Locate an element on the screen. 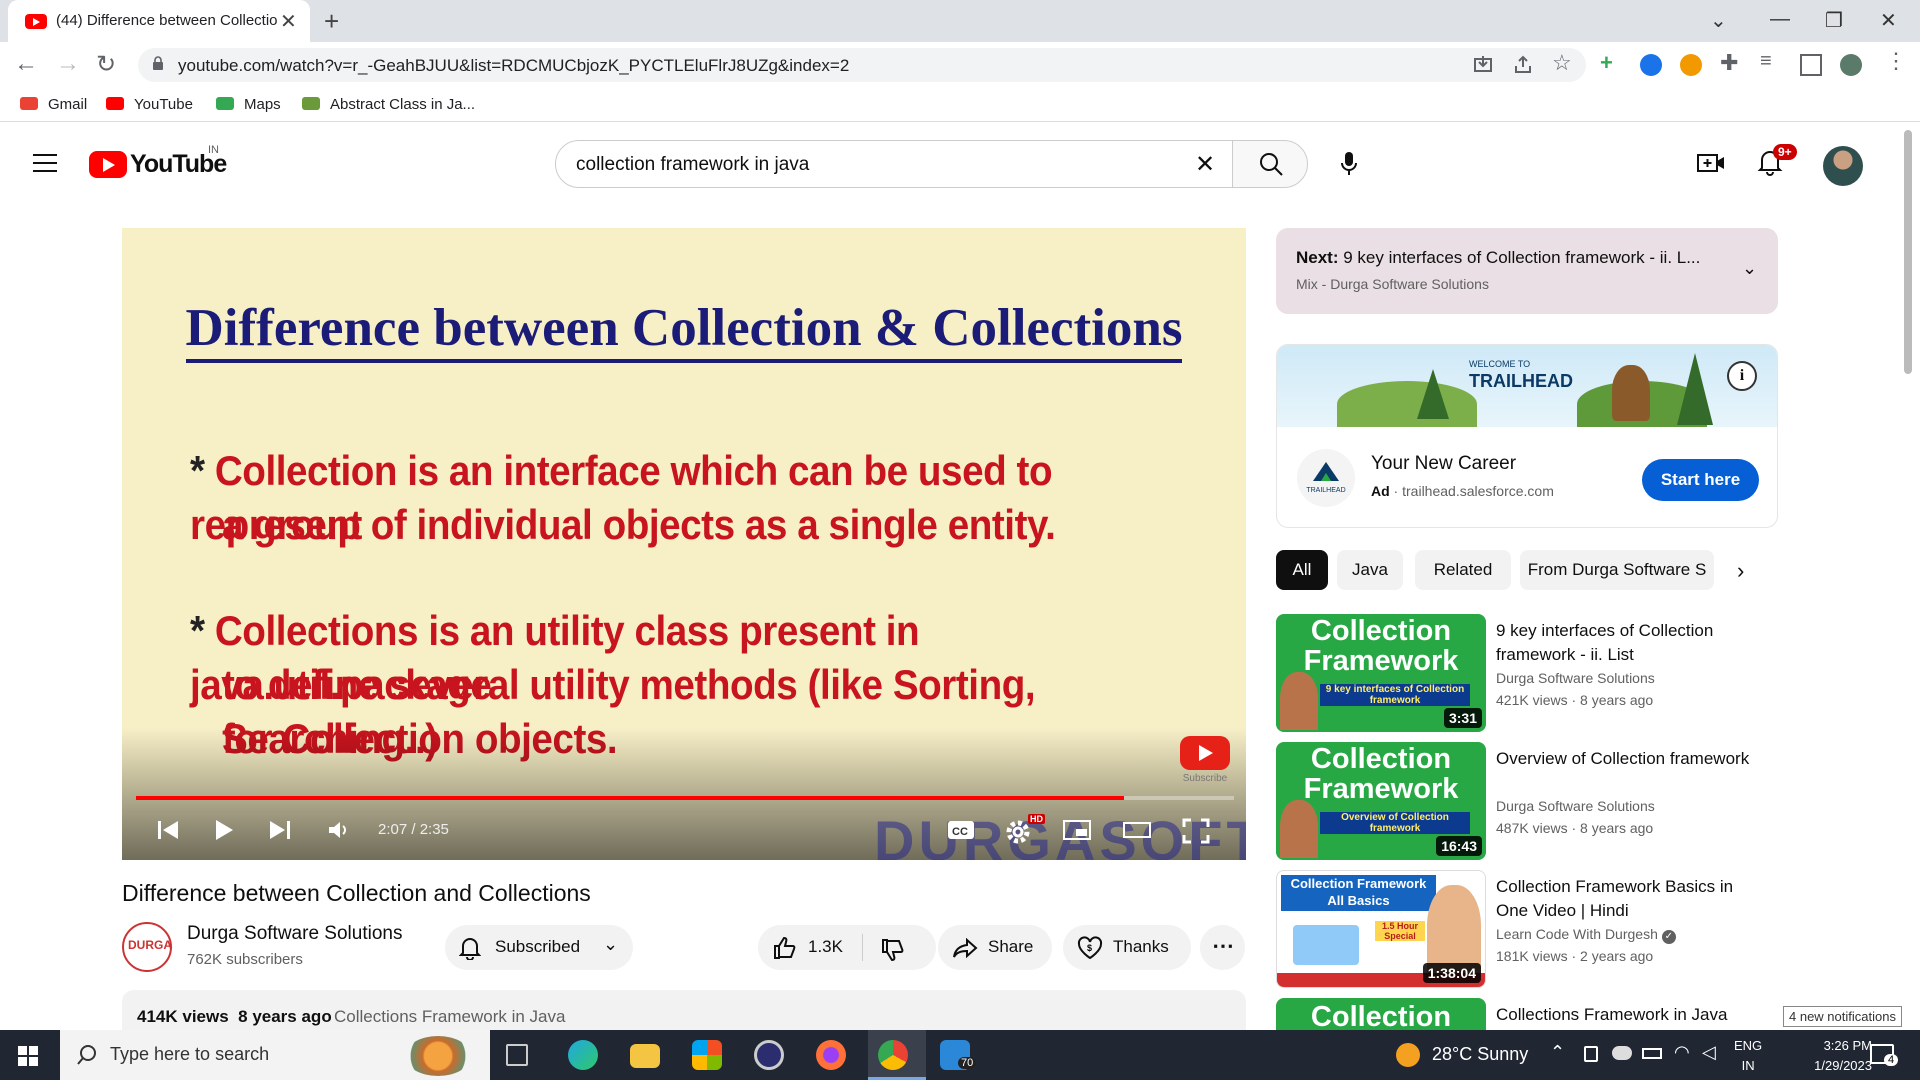  speaker-icon: ◁ is located at coordinates (1709, 1052).